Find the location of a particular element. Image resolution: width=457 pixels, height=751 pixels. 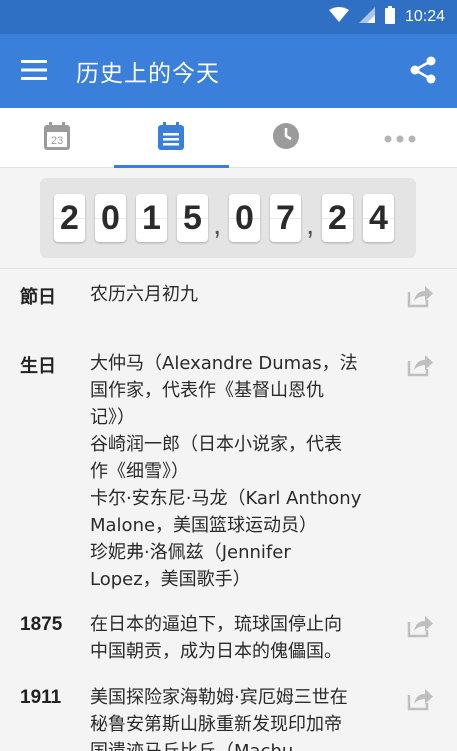

tab-bar: 23 is located at coordinates (228, 138).